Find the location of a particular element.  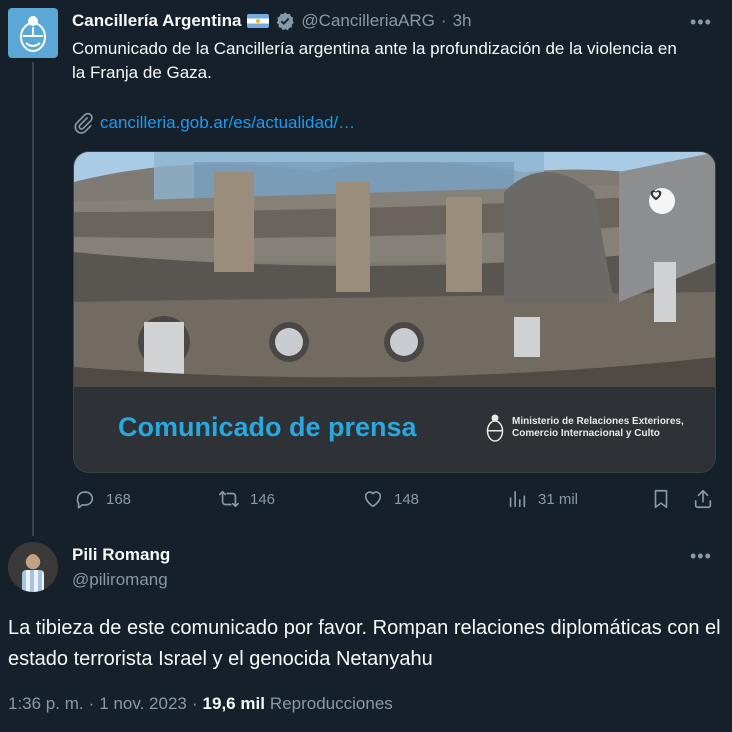

bookmark-button is located at coordinates (661, 499).